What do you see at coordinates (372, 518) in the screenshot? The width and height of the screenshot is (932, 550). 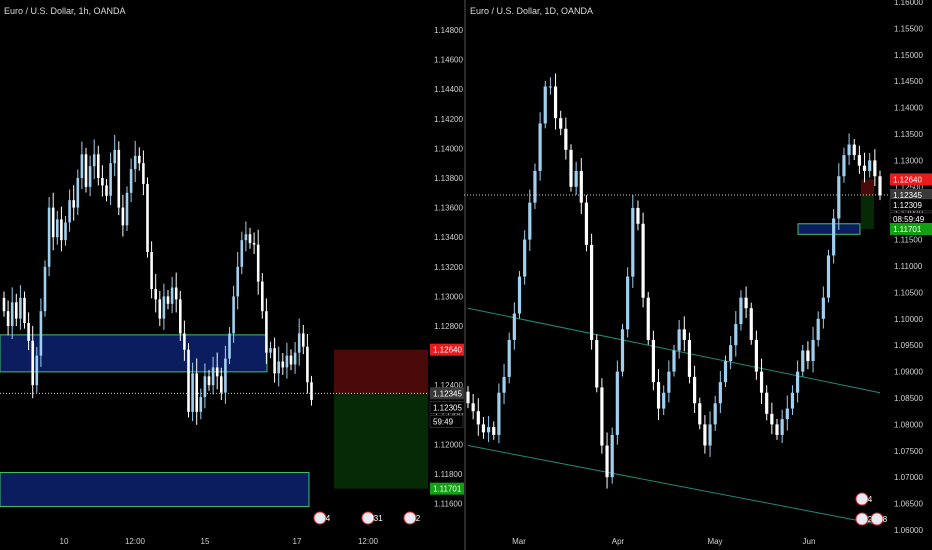 I see `event-badge: 331` at bounding box center [372, 518].